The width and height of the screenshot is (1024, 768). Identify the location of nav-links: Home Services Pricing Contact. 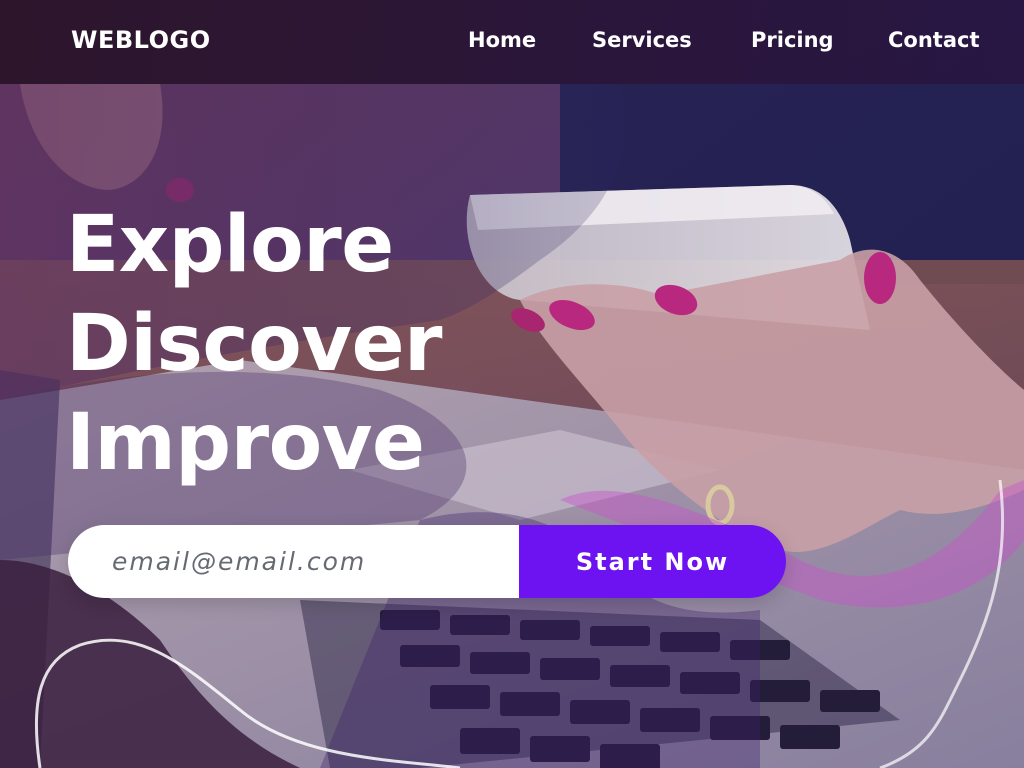
(512, 43).